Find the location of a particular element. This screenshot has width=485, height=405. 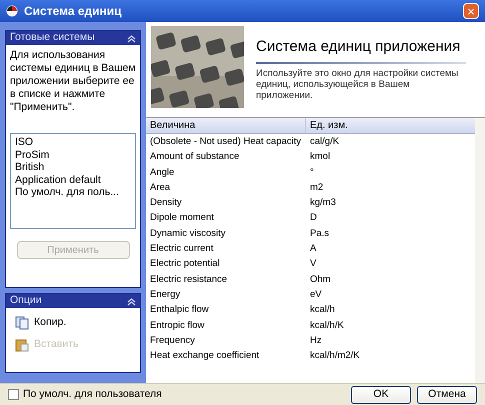

window-title: Система единиц is located at coordinates (73, 11).